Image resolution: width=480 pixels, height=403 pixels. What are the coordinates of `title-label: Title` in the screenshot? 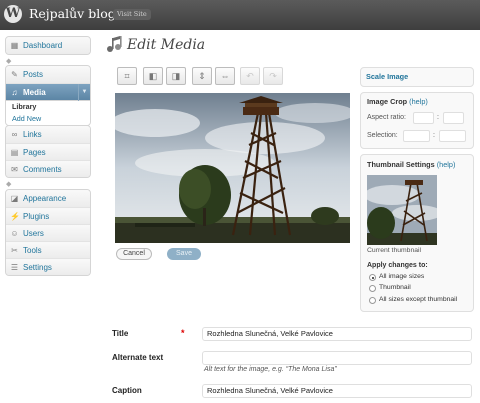 It's located at (120, 333).